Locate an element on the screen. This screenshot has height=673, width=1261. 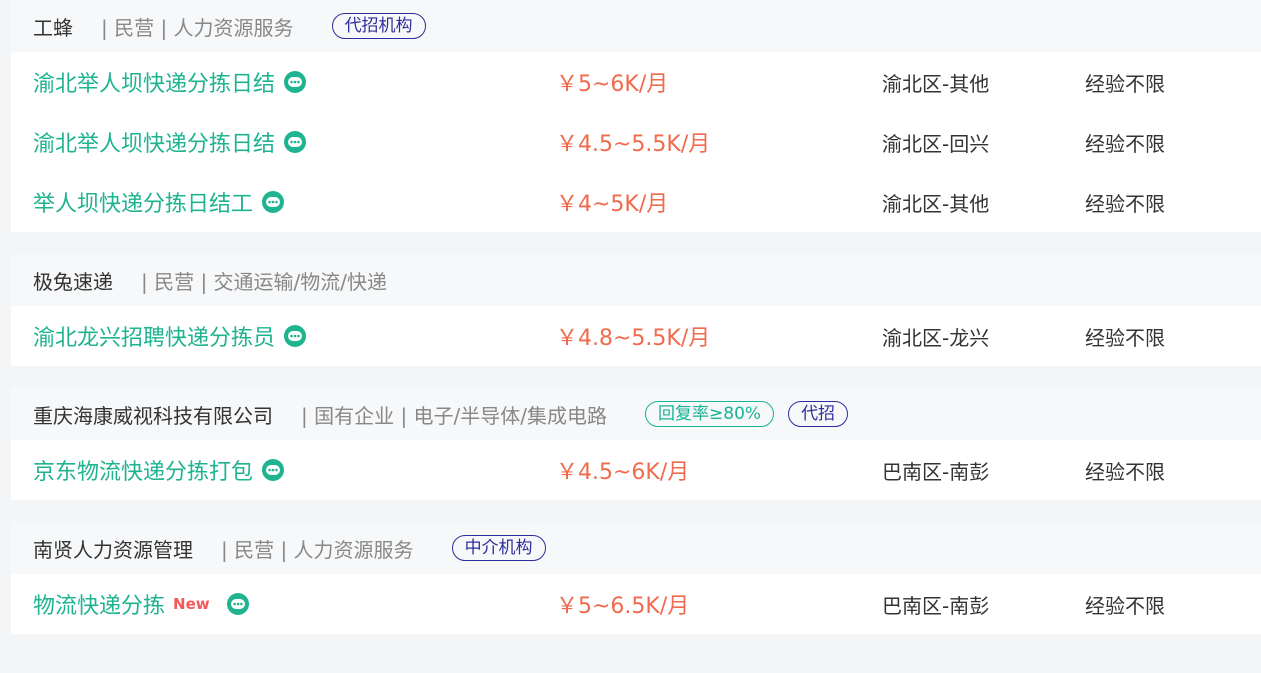
company-name: 极兔速递 is located at coordinates (73, 280).